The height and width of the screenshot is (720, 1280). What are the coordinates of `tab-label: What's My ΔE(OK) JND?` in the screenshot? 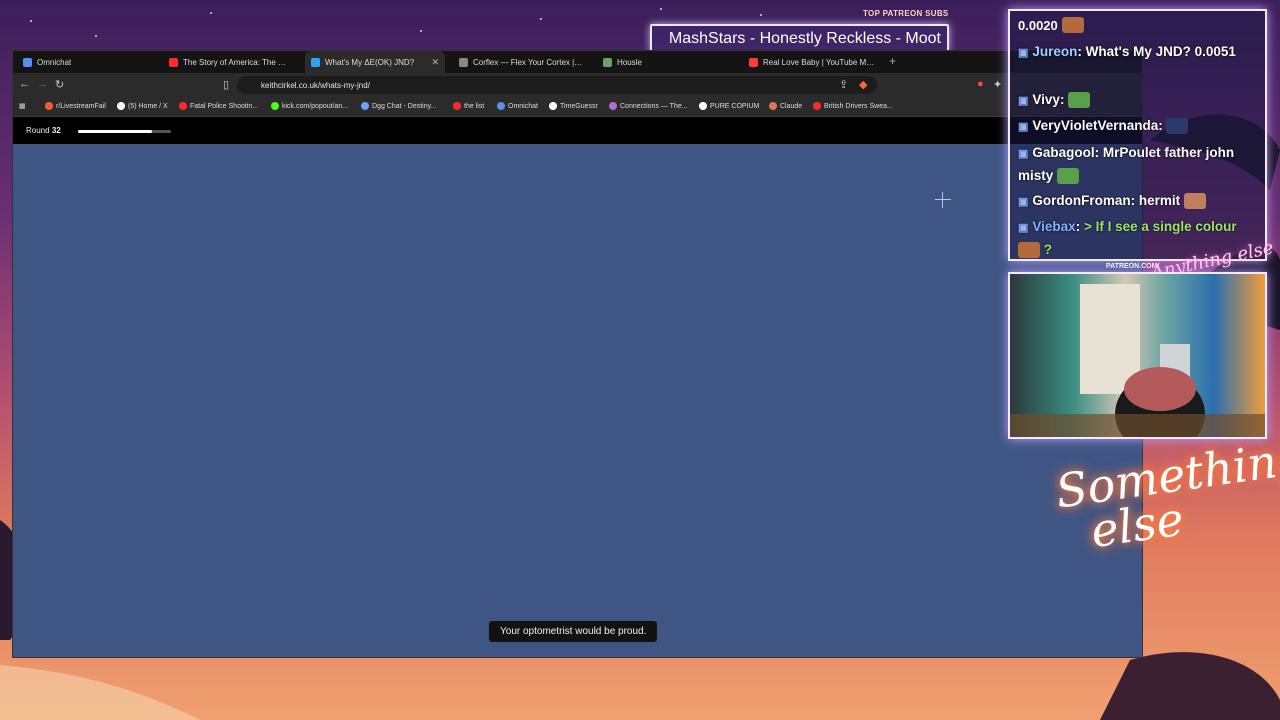 It's located at (370, 62).